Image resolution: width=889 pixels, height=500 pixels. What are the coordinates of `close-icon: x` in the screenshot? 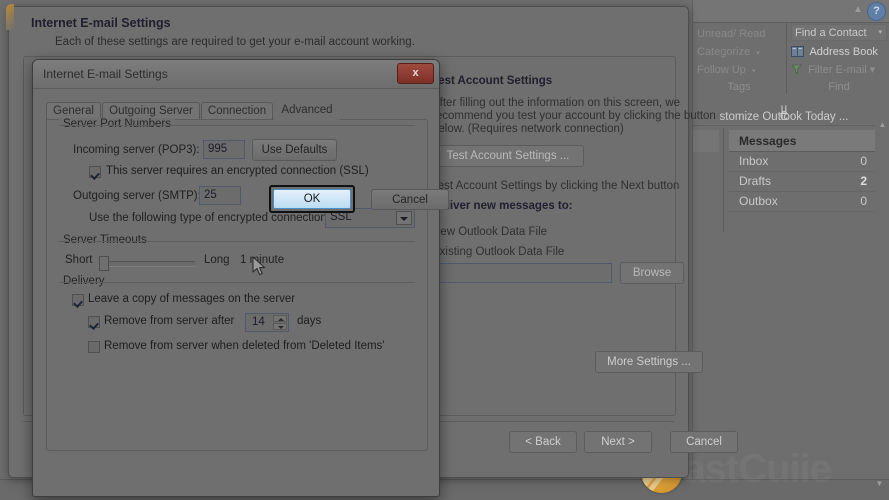 It's located at (415, 73).